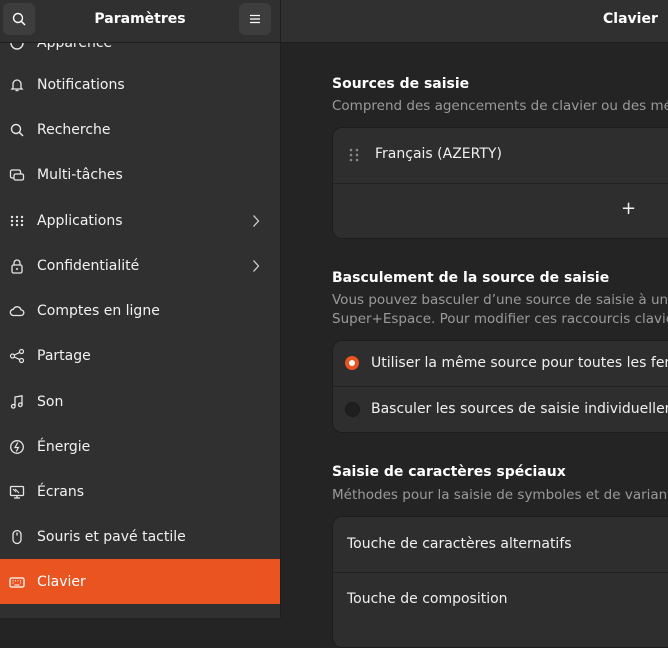  What do you see at coordinates (140, 19) in the screenshot?
I see `sidebar-title: Paramètres` at bounding box center [140, 19].